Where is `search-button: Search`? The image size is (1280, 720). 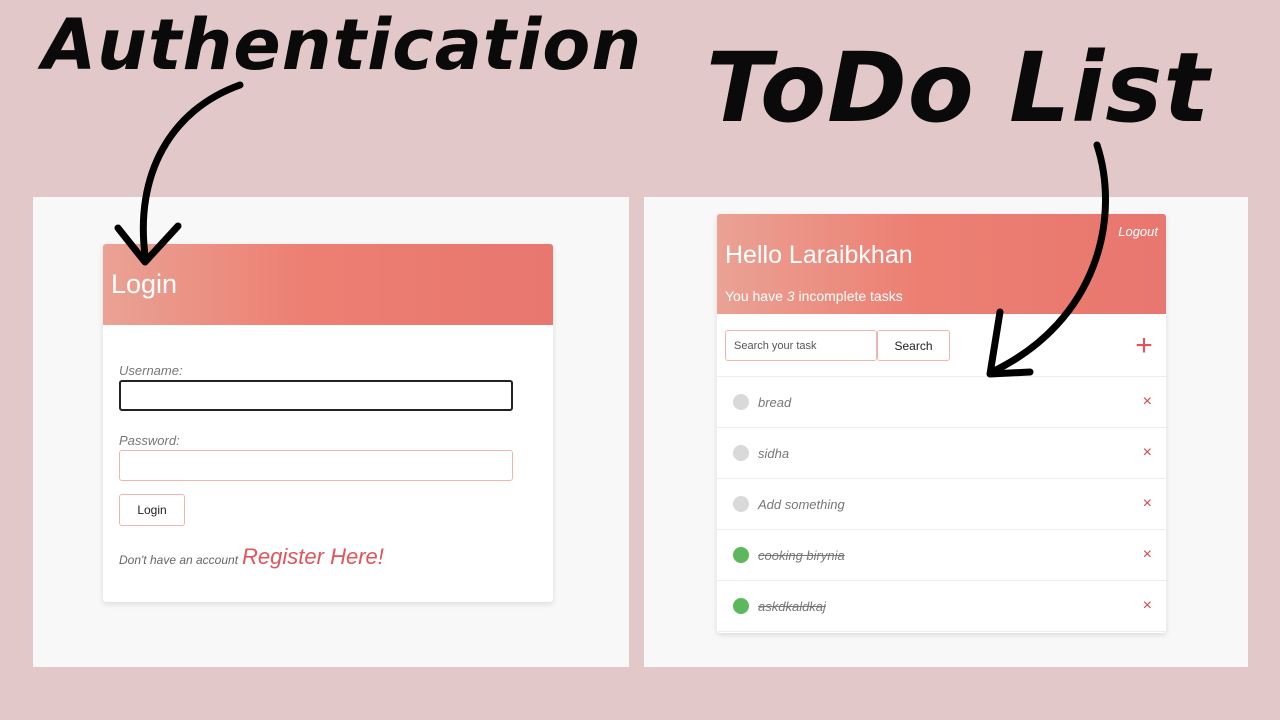
search-button: Search is located at coordinates (913, 345).